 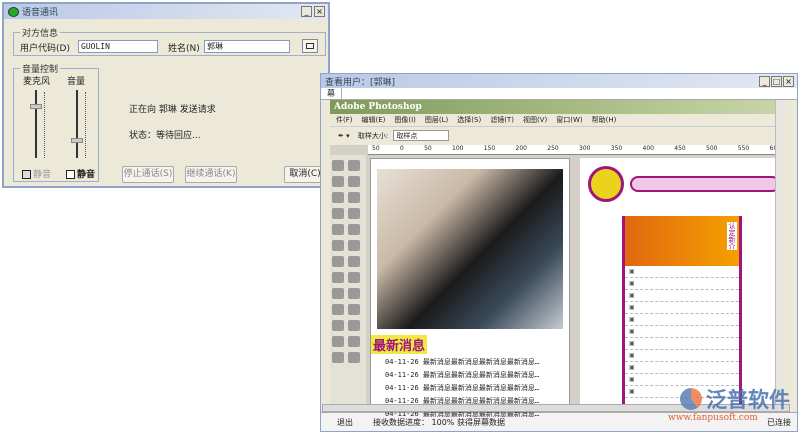 What do you see at coordinates (764, 81) in the screenshot?
I see `viewer-minimize-button: _` at bounding box center [764, 81].